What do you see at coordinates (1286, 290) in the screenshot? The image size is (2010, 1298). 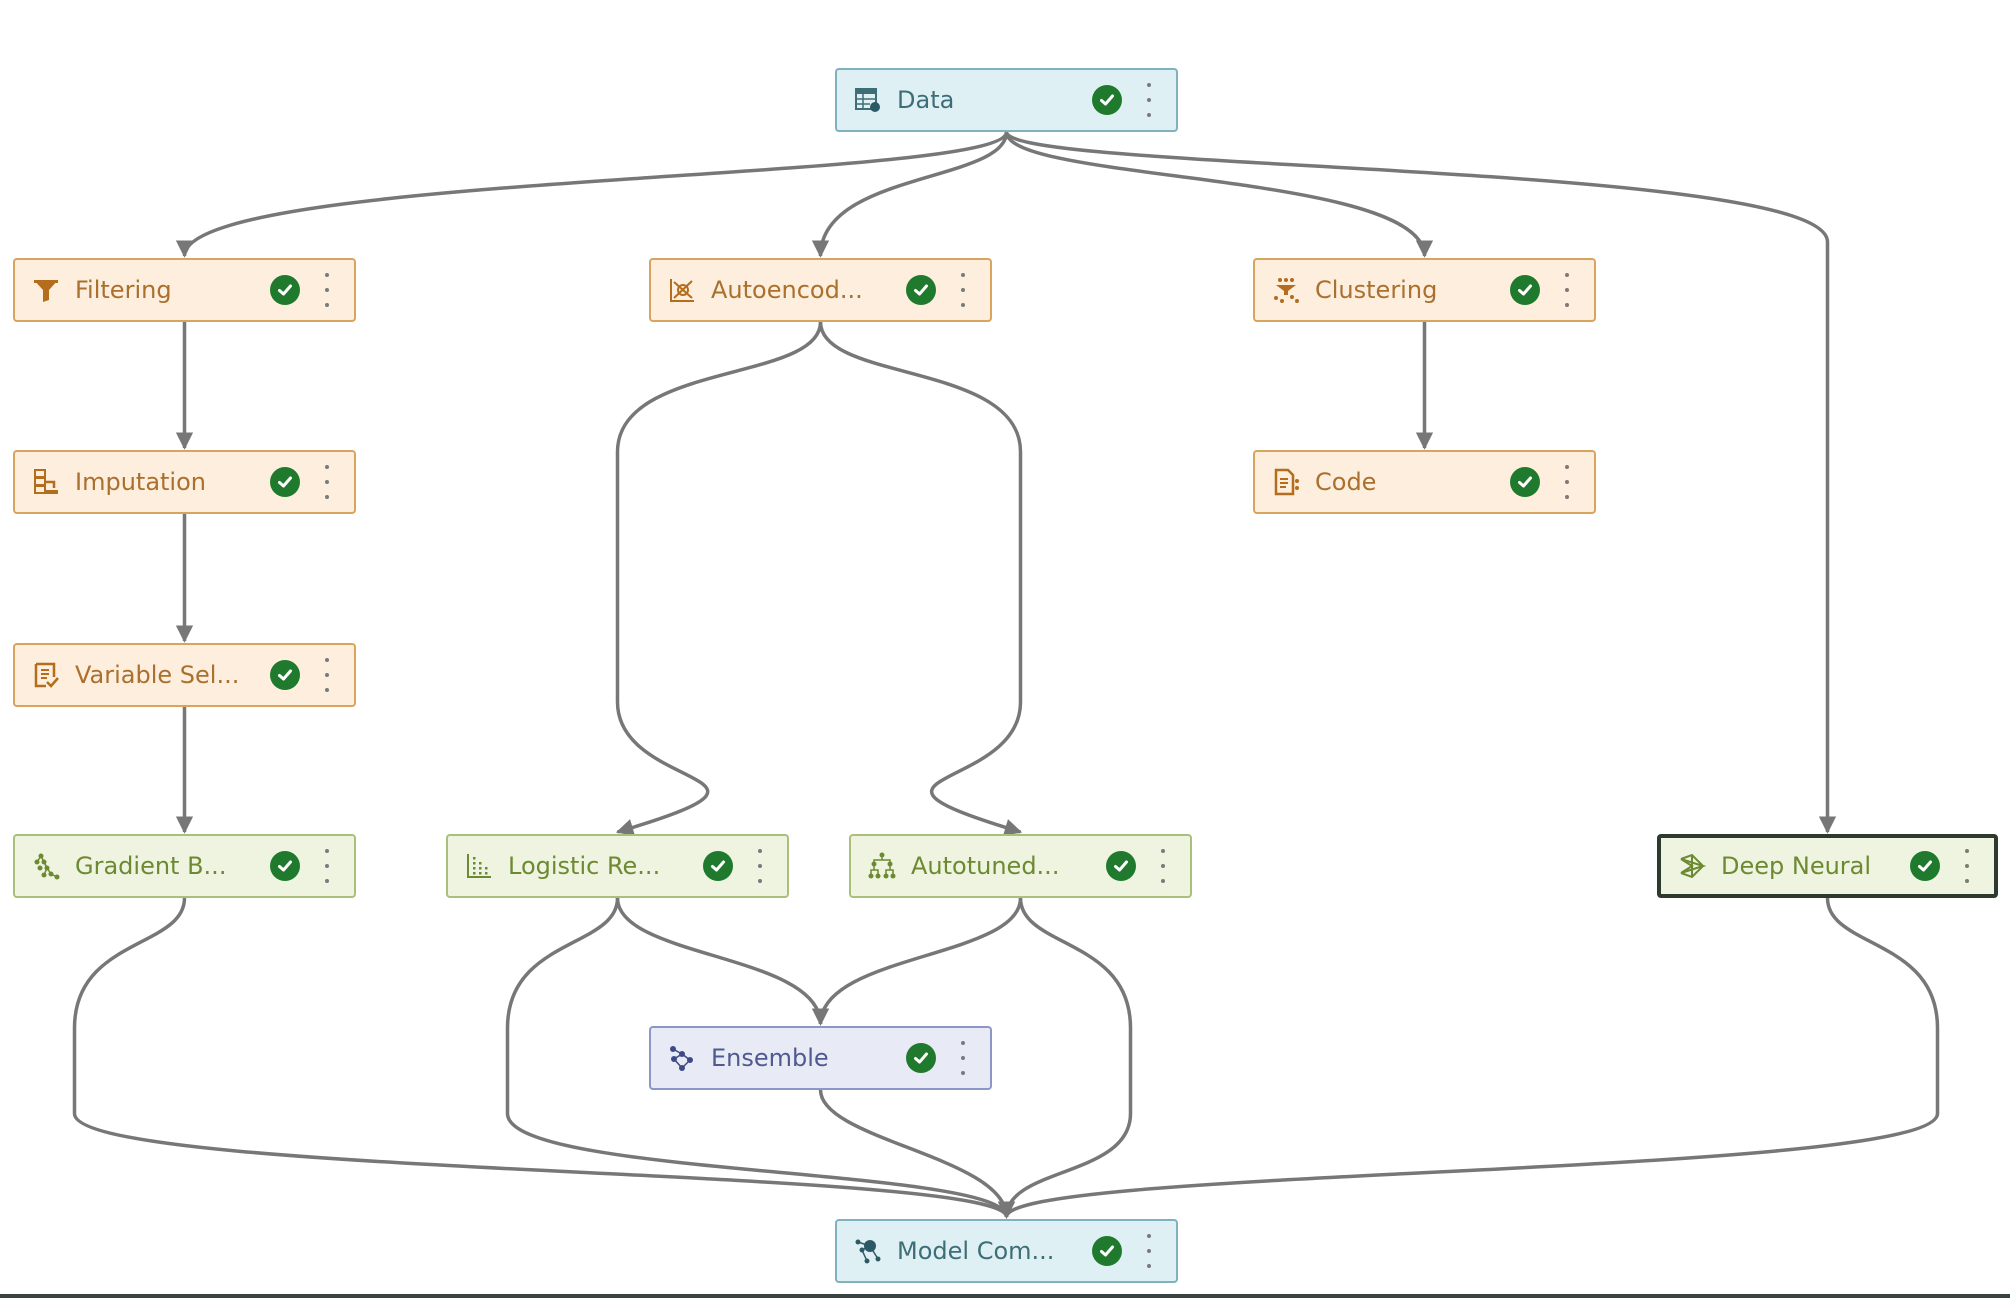 I see `clustering-icon` at bounding box center [1286, 290].